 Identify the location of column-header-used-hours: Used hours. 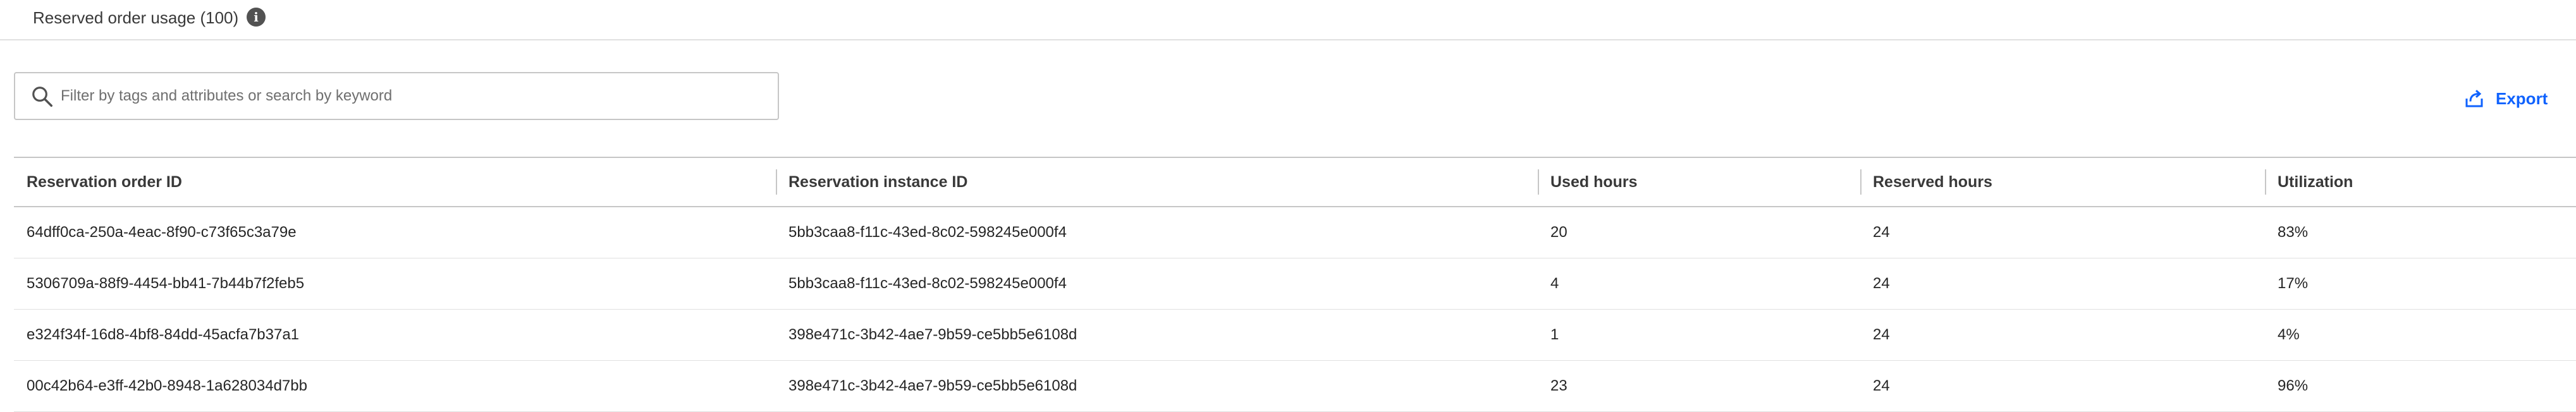
(1699, 182).